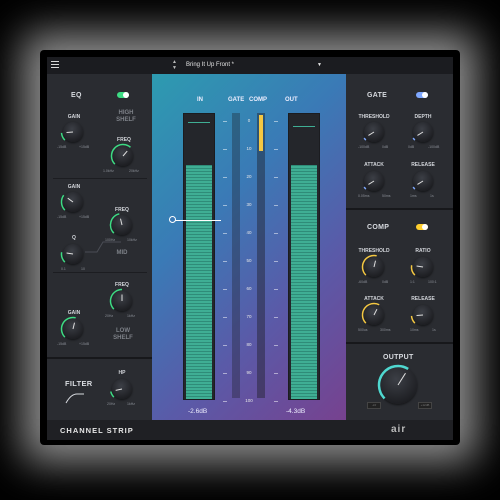 The height and width of the screenshot is (500, 500). I want to click on ls-freq-label: FREQ, so click(122, 285).